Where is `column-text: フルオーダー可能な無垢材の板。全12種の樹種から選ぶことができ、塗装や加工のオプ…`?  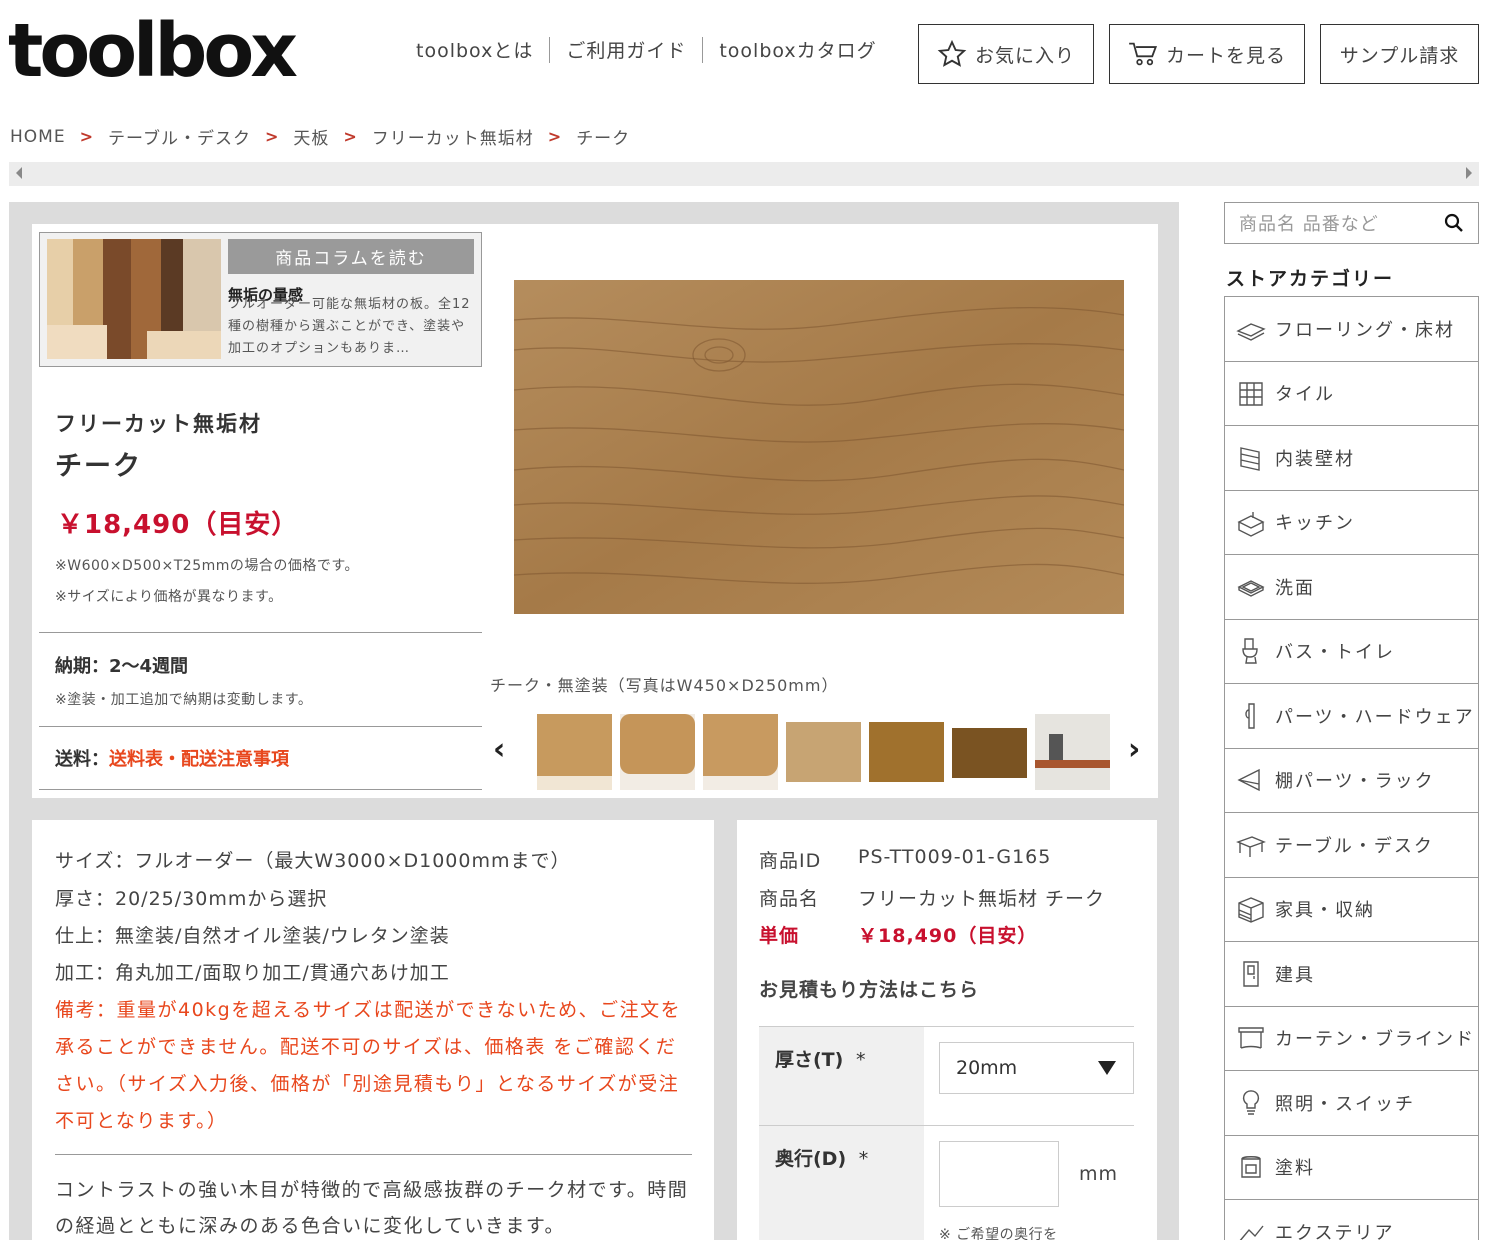 column-text: フルオーダー可能な無垢材の板。全12種の樹種から選ぶことができ、塗装や加工のオプ… is located at coordinates (349, 326).